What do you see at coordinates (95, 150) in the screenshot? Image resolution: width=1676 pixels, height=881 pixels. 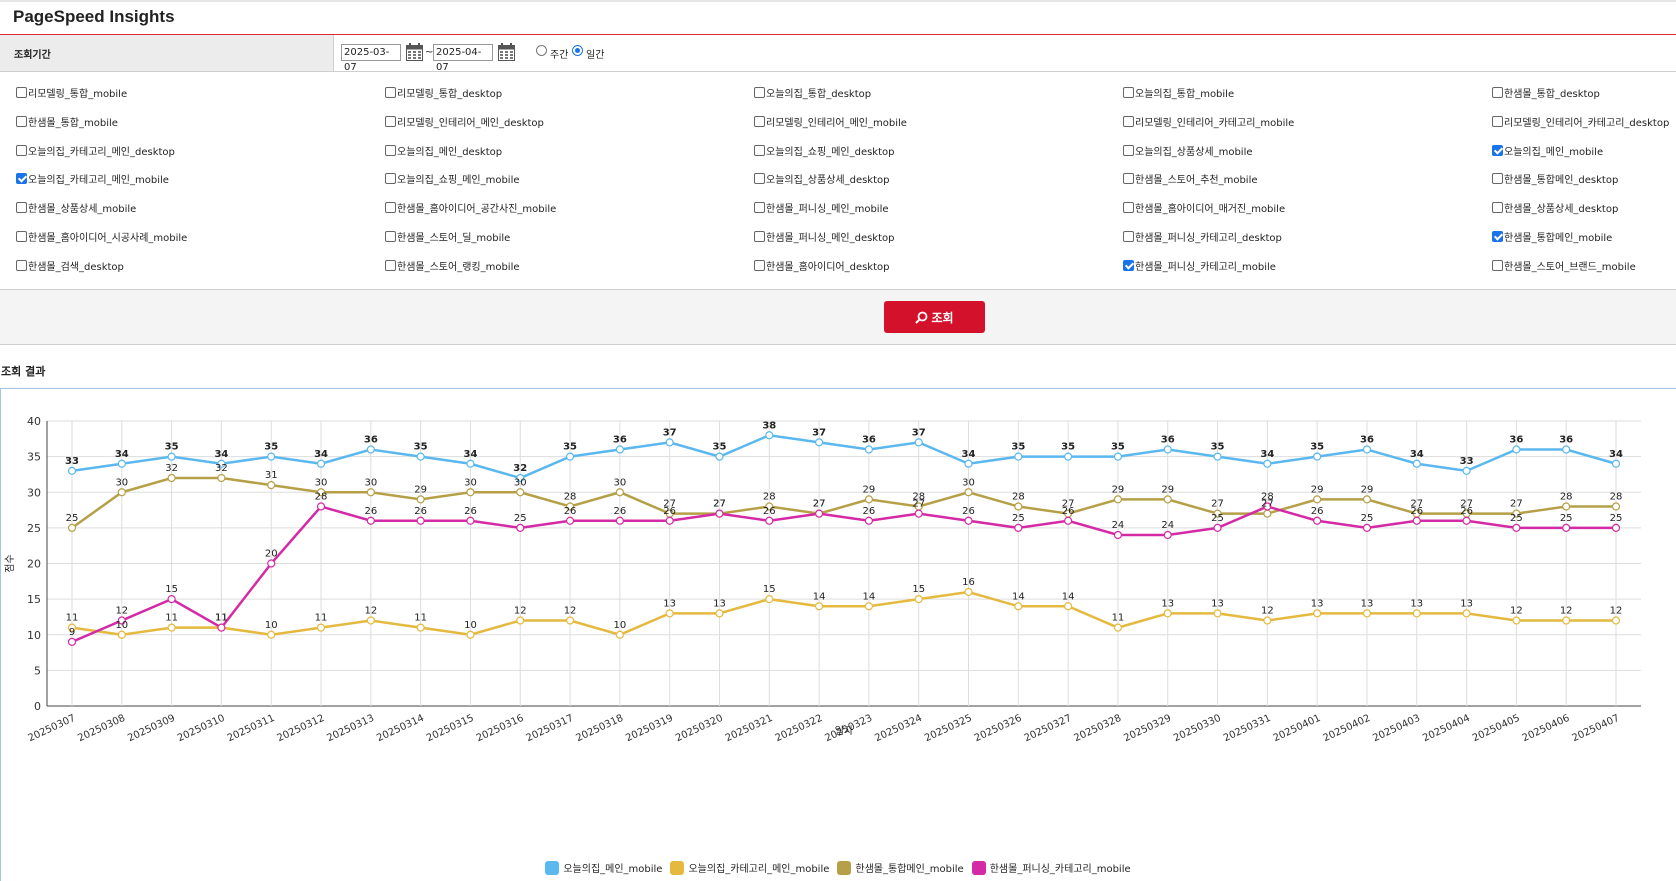 I see `page-checkbox-item: 오늘의집_카테고리_메인_desktop` at bounding box center [95, 150].